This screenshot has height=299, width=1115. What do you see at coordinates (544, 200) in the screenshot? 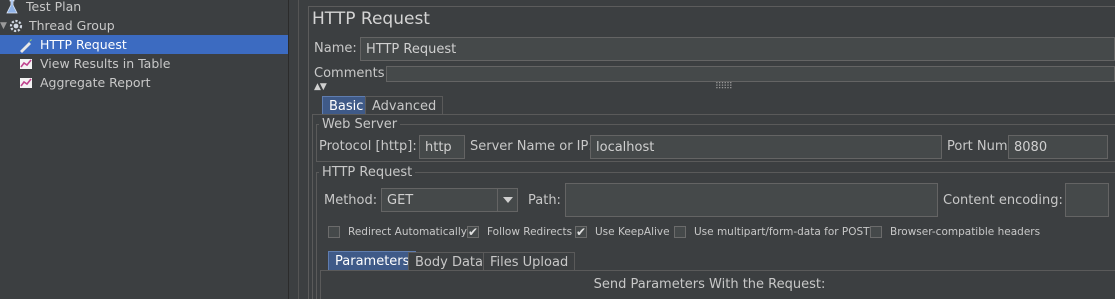
I see `path-label: Path:` at bounding box center [544, 200].